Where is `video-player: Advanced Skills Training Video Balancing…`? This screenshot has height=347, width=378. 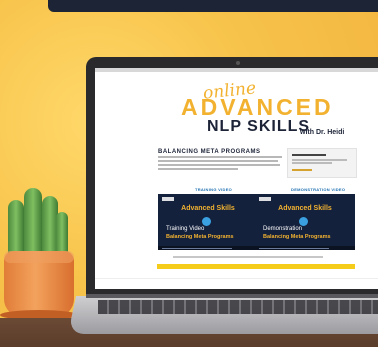 video-player: Advanced Skills Training Video Balancing… is located at coordinates (208, 222).